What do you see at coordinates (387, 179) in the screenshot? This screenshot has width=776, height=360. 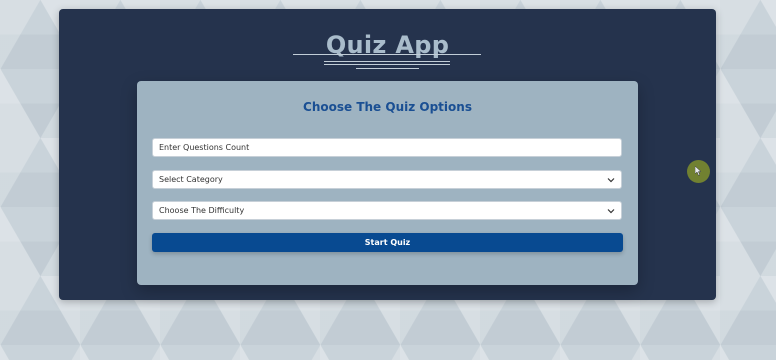 I see `category-select: Select Category` at bounding box center [387, 179].